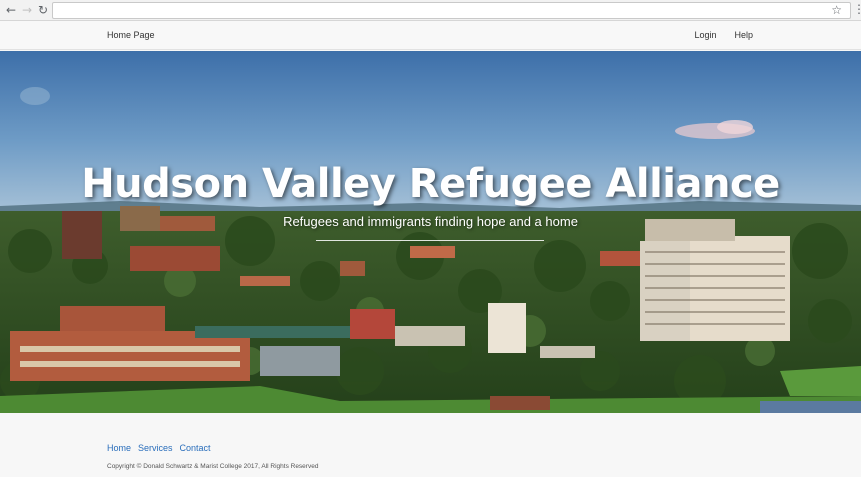 This screenshot has width=861, height=477. Describe the element at coordinates (27, 10) in the screenshot. I see `forward-arrow-icon: →` at that location.